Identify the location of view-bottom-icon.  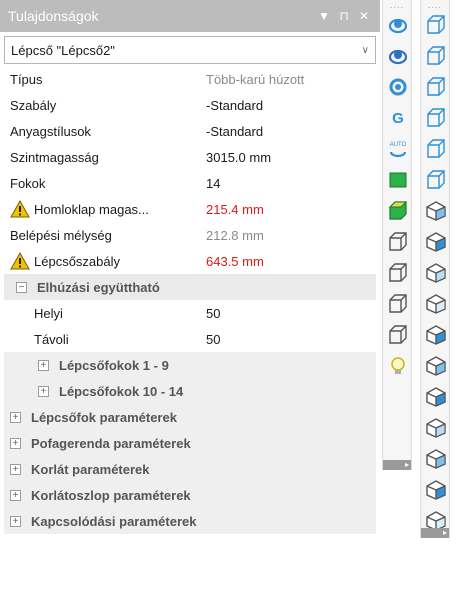
(436, 180).